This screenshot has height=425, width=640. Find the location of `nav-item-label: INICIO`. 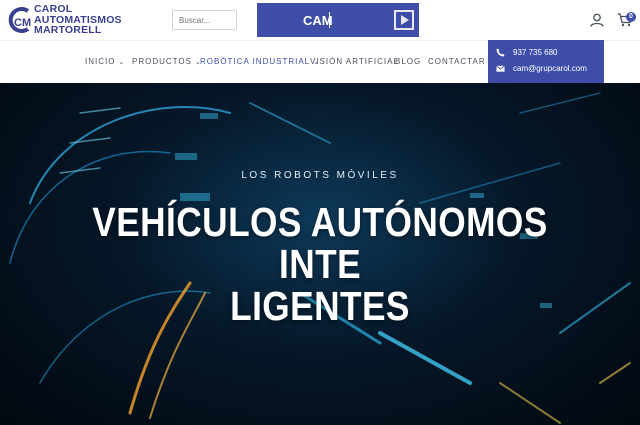

nav-item-label: INICIO is located at coordinates (100, 61).